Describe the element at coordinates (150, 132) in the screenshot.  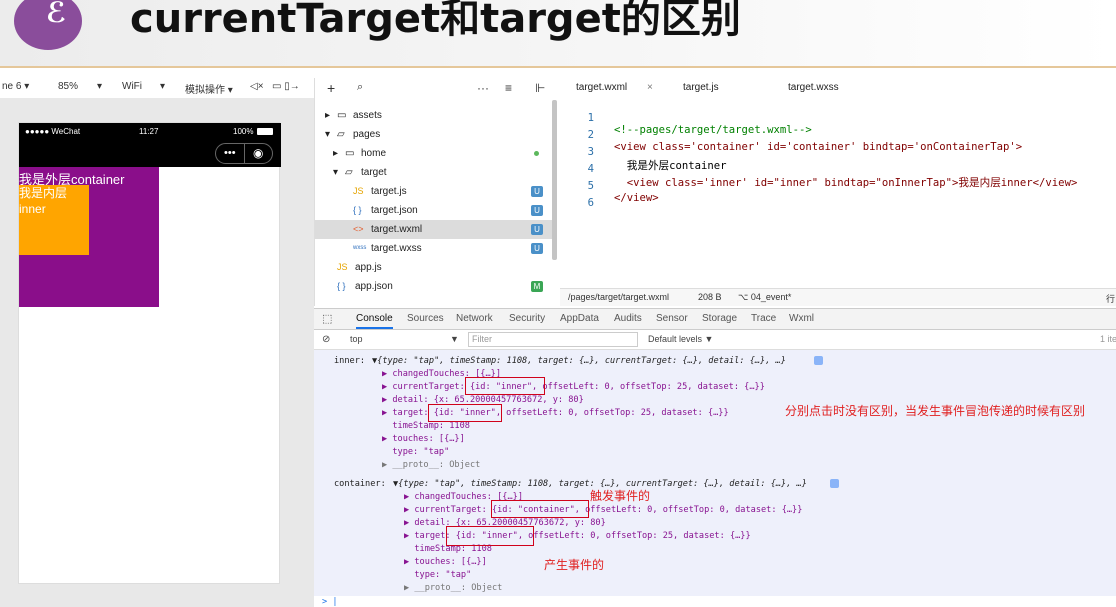
I see `phone-status-bar: ●●●●● WeChat 11:27 100%` at that location.